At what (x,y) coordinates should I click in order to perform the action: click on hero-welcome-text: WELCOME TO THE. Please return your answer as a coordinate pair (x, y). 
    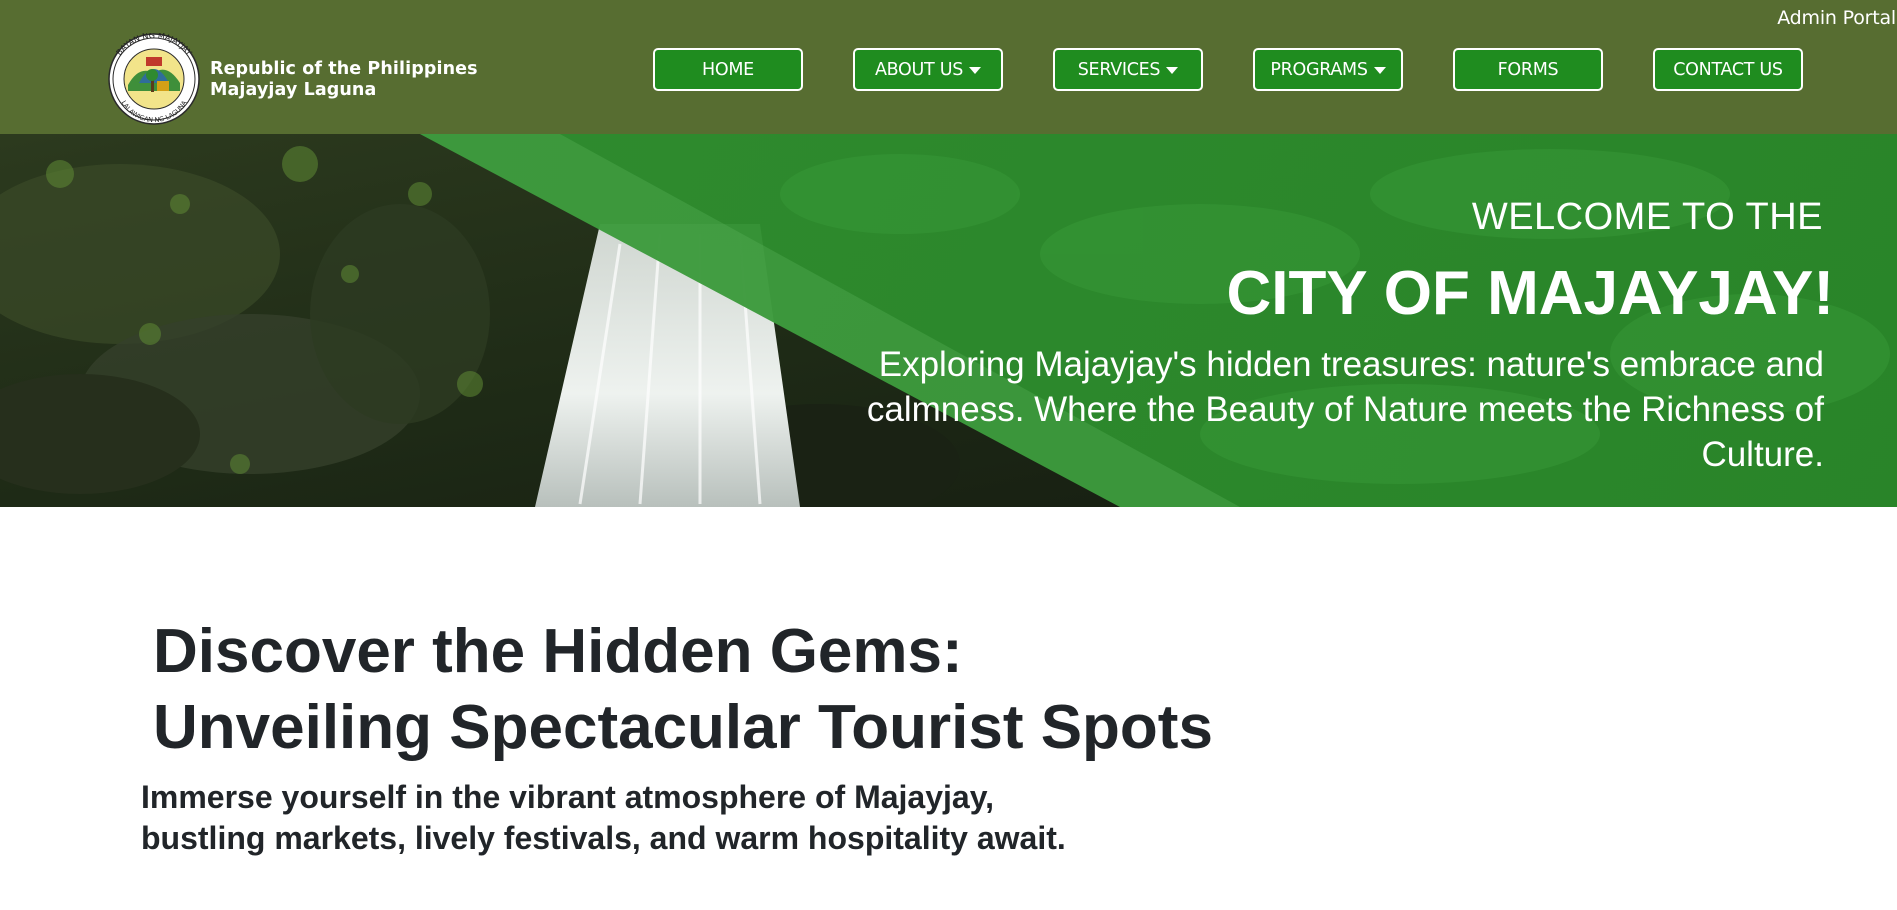
    Looking at the image, I should click on (1647, 217).